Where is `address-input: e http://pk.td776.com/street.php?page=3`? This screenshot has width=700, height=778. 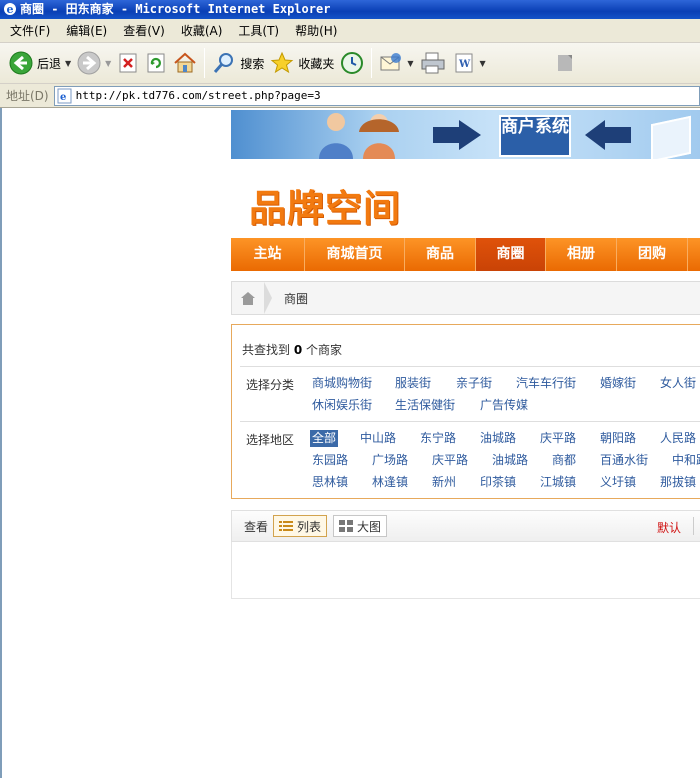
address-input: e http://pk.td776.com/street.php?page=3 is located at coordinates (376, 95).